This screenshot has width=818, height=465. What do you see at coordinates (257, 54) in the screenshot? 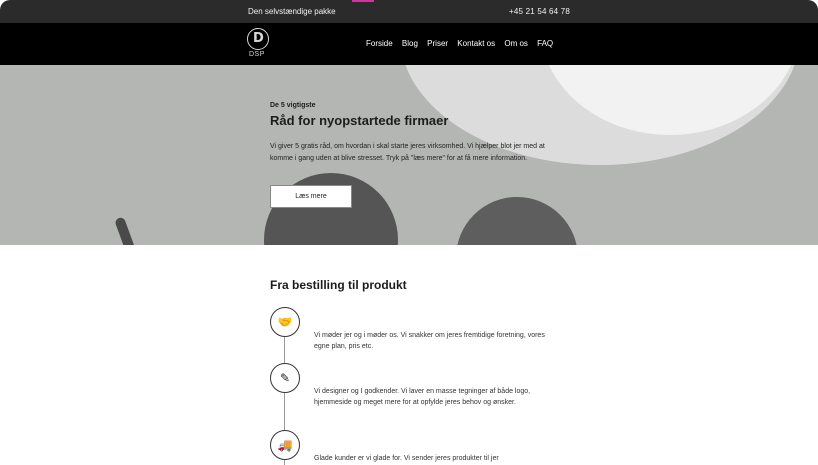
I see `logo-text: DSP` at bounding box center [257, 54].